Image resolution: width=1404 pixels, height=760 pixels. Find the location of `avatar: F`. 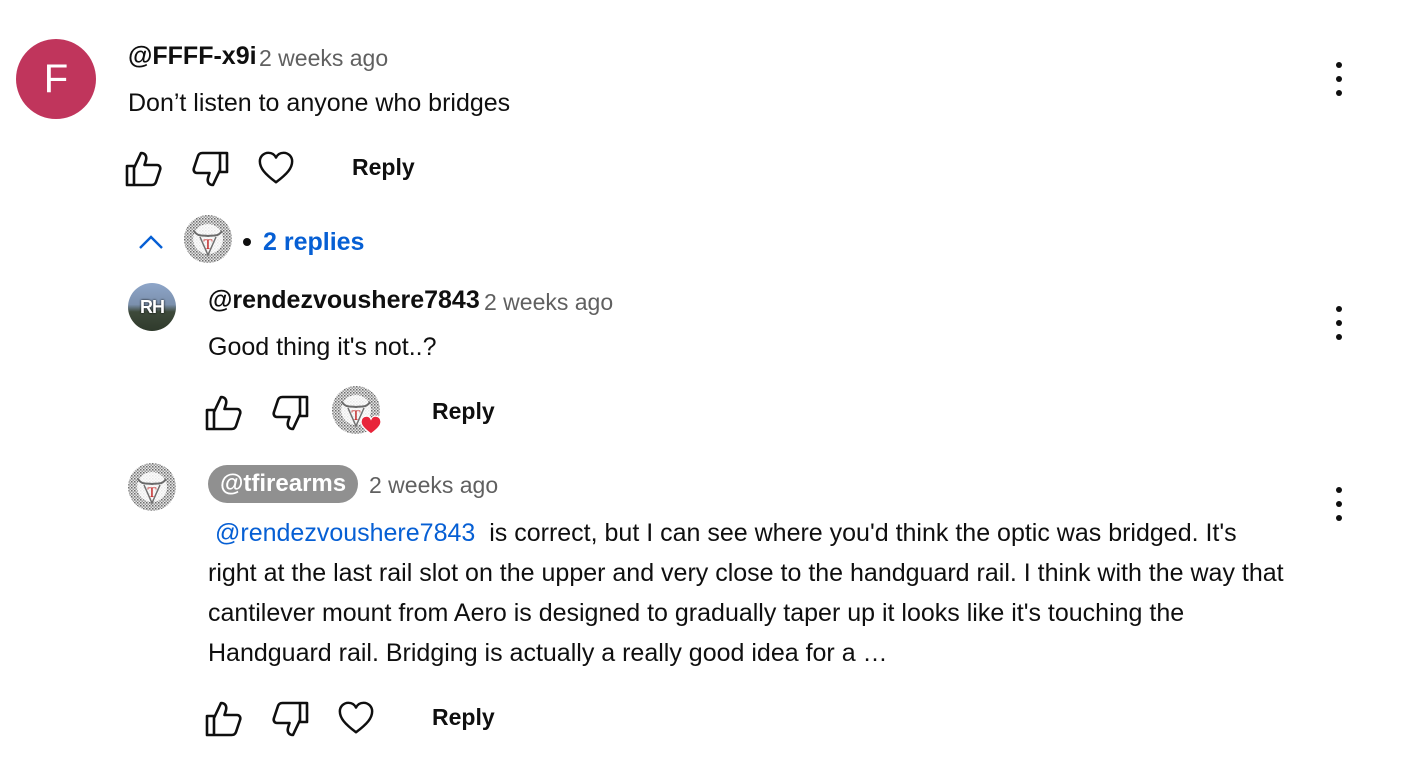

avatar: F is located at coordinates (56, 79).